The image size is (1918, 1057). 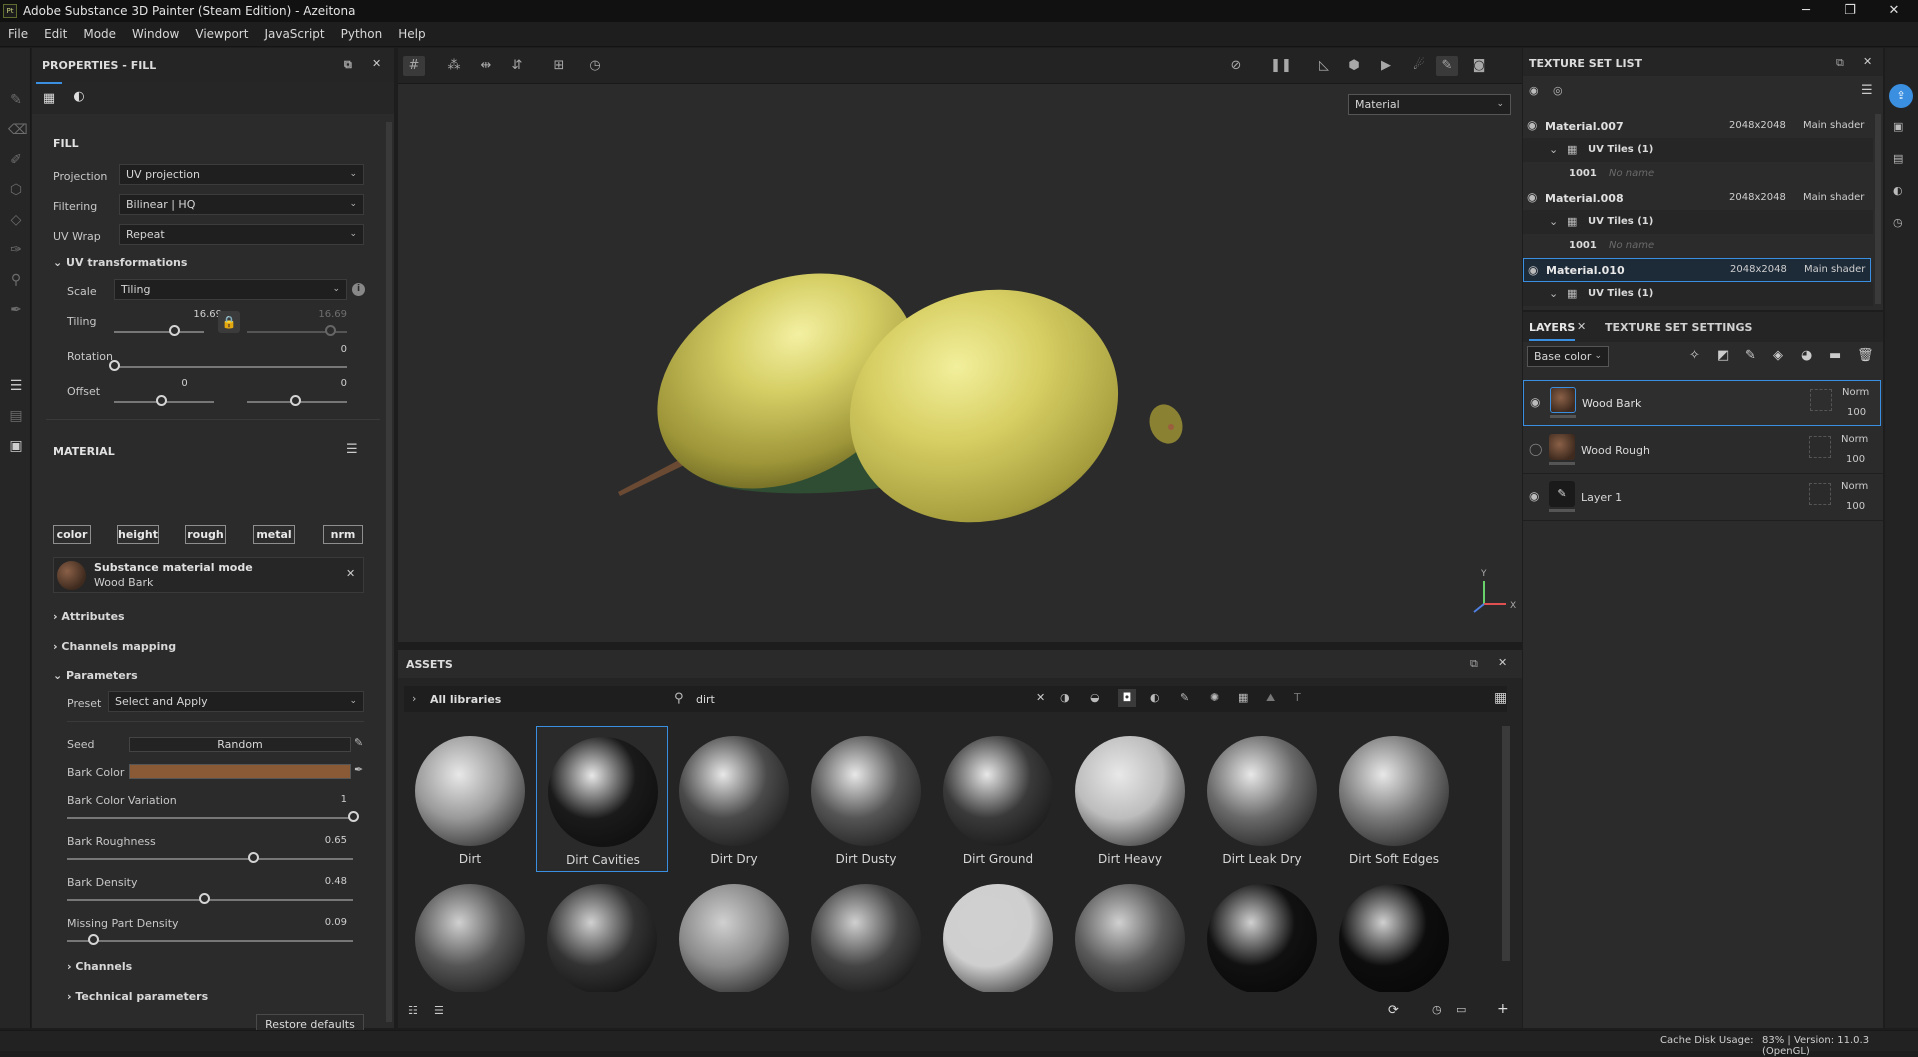 What do you see at coordinates (221, 34) in the screenshot?
I see `menu-viewport: Viewport` at bounding box center [221, 34].